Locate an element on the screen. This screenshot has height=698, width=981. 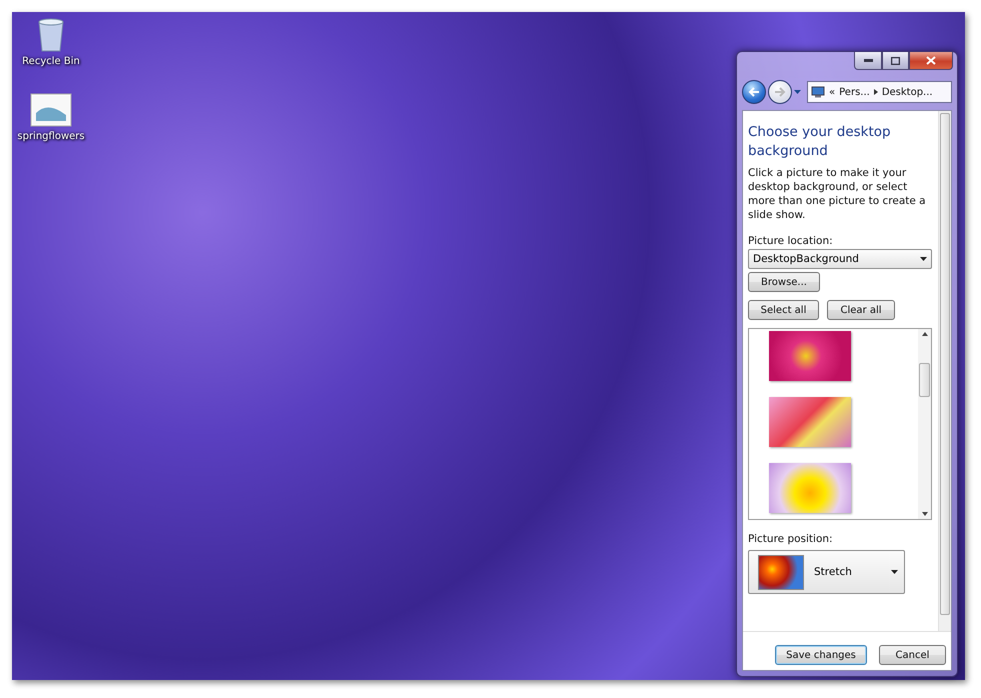
monitor-icon is located at coordinates (818, 92).